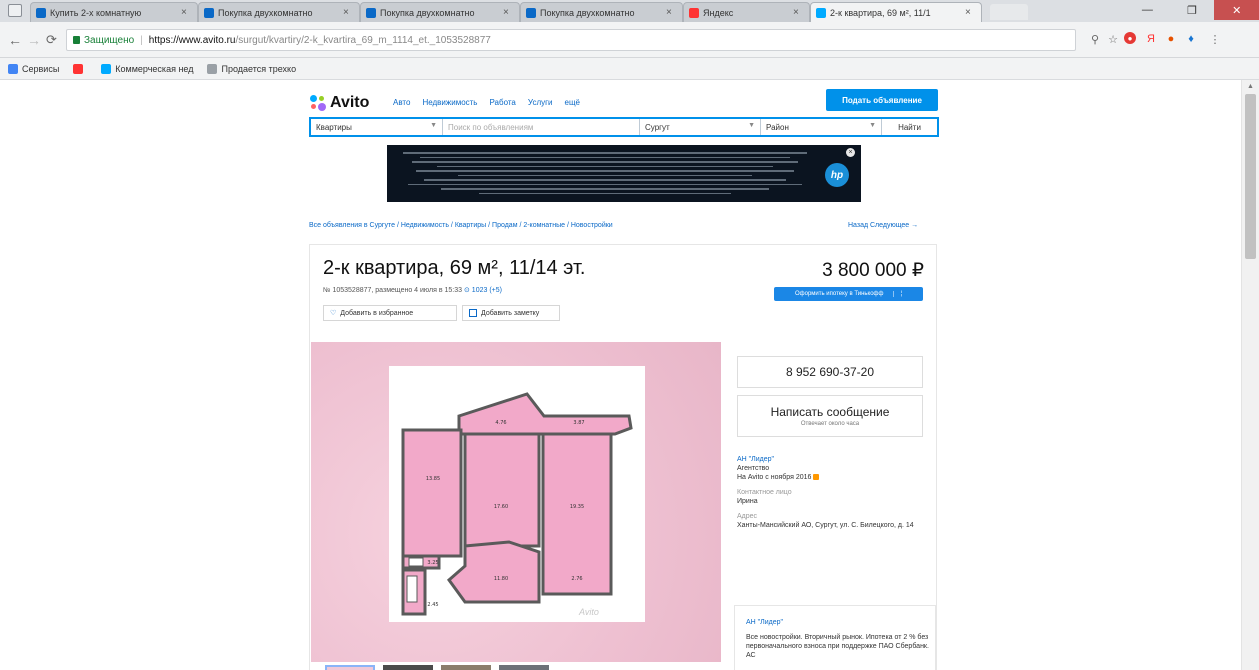 This screenshot has height=670, width=1259. What do you see at coordinates (821, 127) in the screenshot?
I see `district-select: Район ▼` at bounding box center [821, 127].